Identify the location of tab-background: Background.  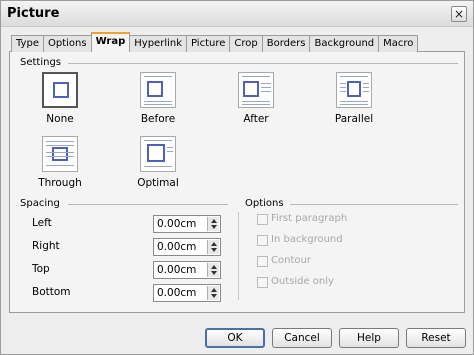
(344, 43).